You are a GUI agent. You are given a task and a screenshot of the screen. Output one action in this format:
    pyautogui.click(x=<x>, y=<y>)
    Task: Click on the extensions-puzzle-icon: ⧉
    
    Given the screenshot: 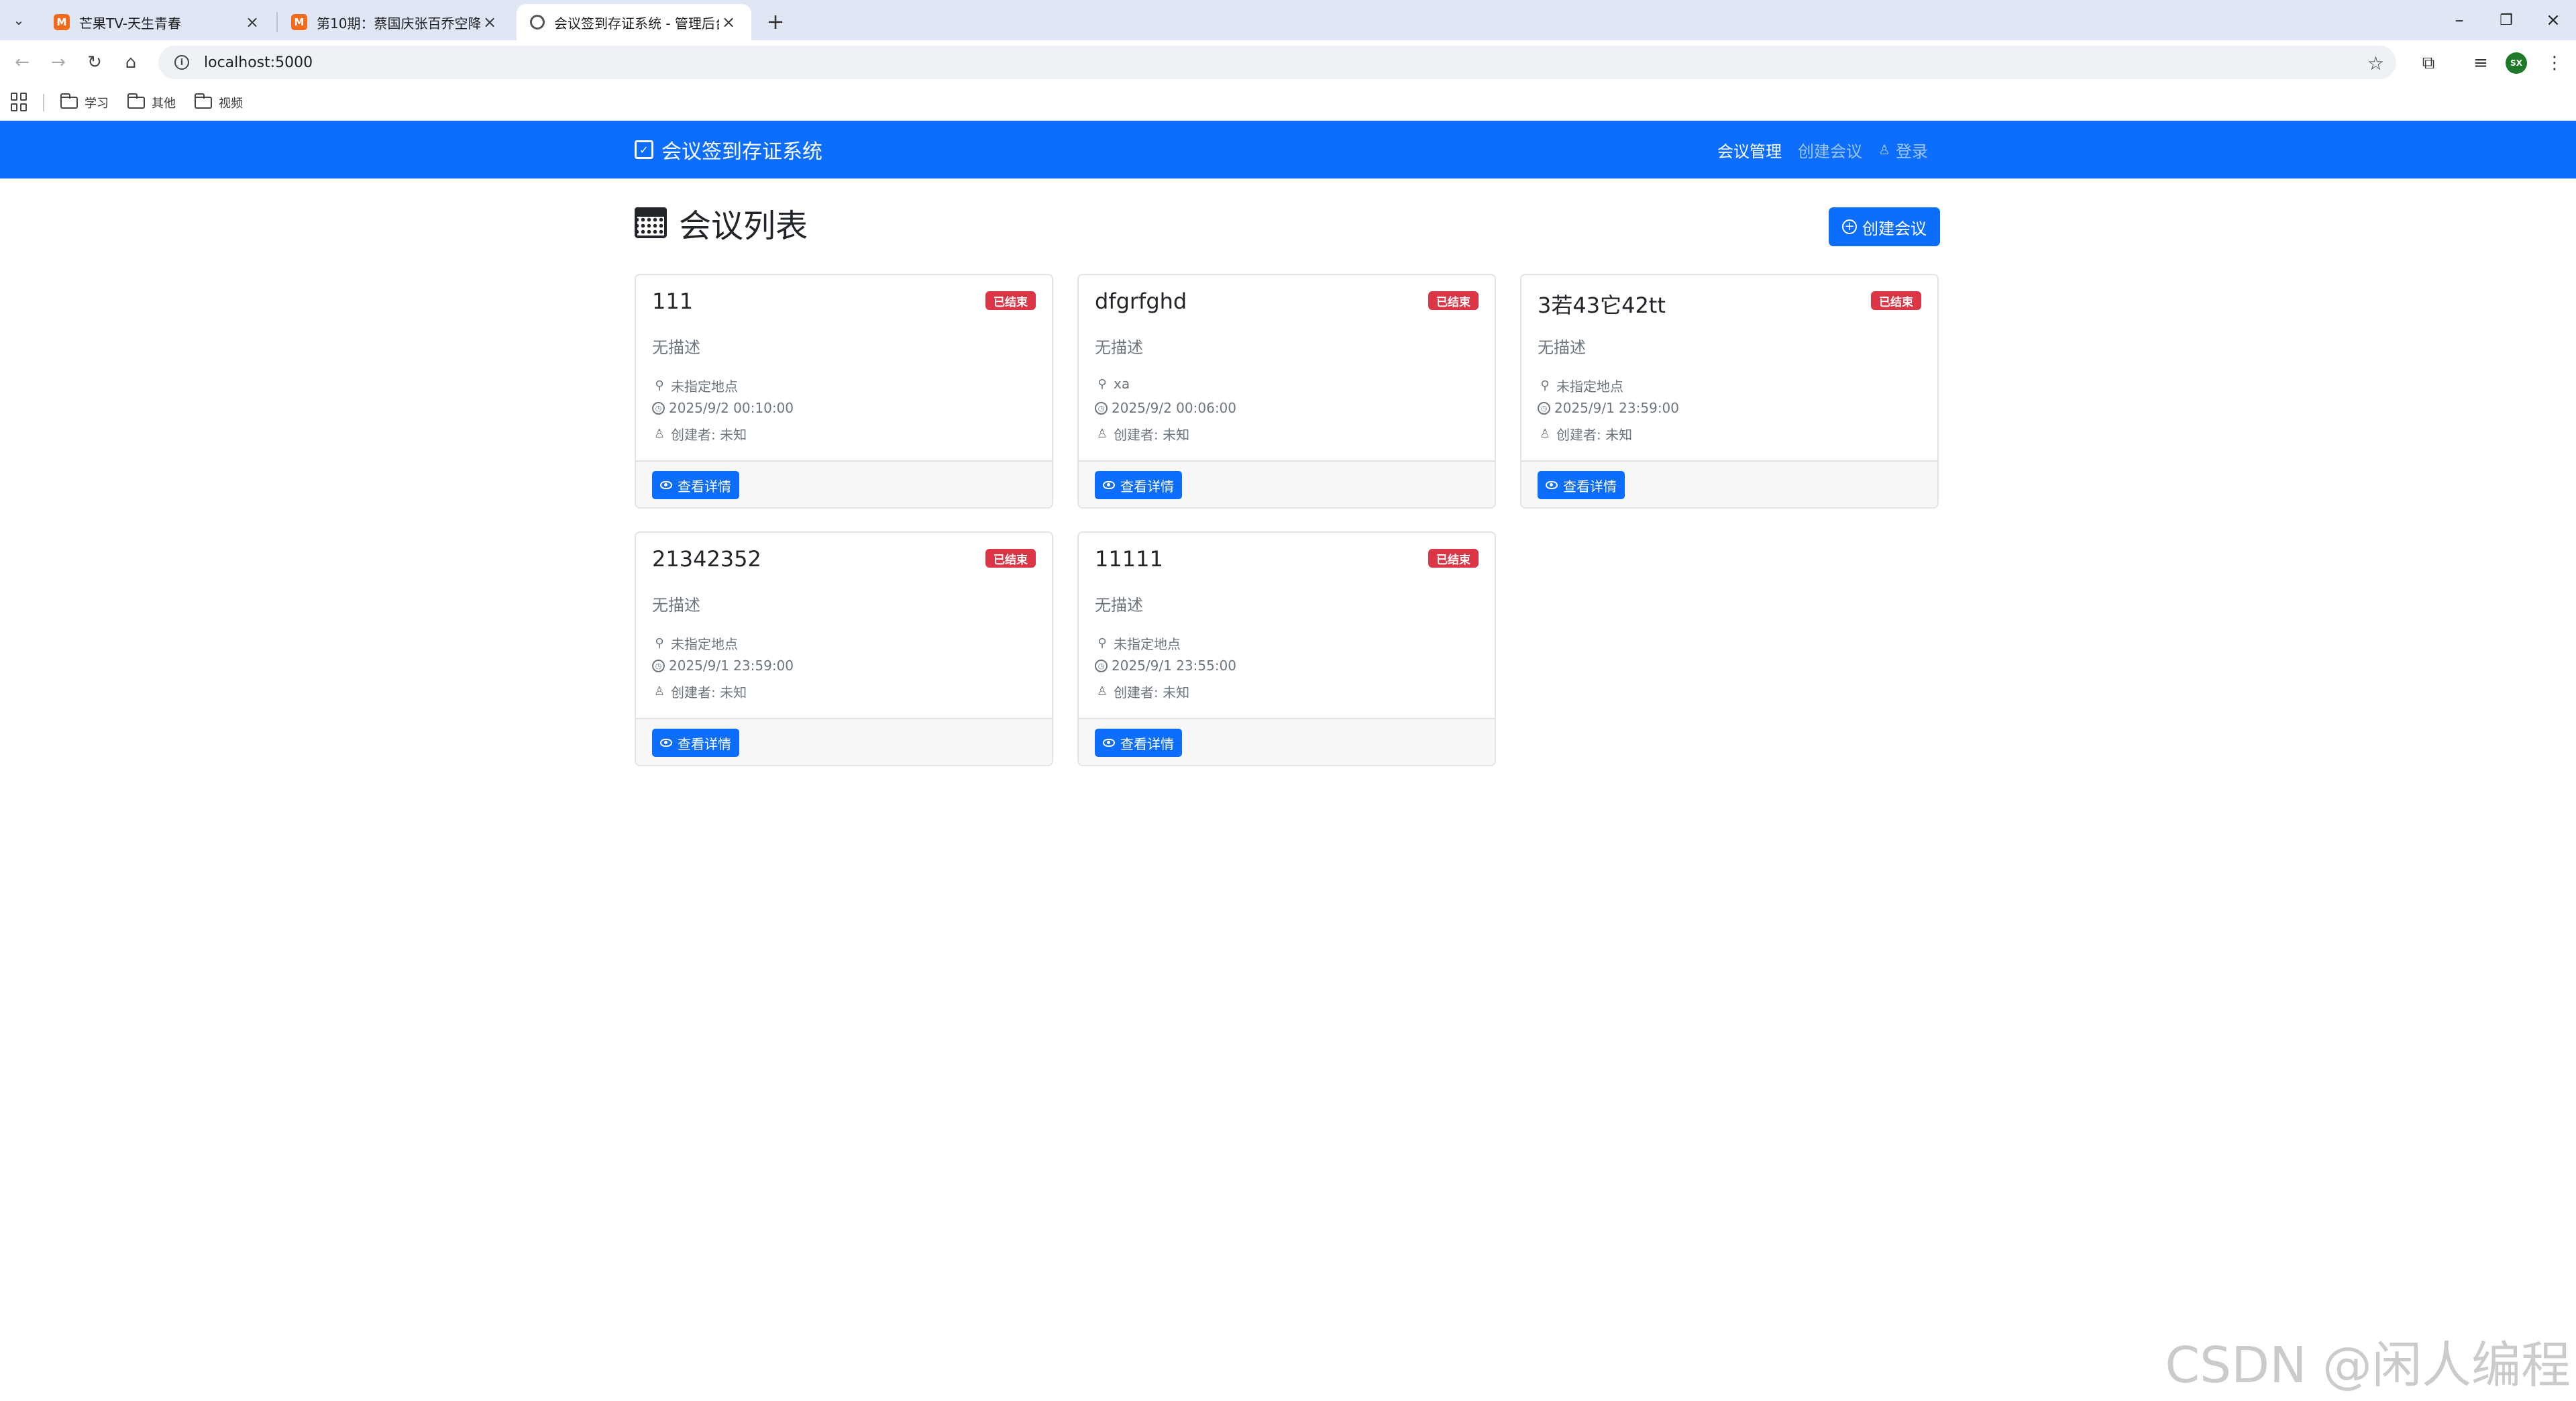 What is the action you would take?
    pyautogui.click(x=2428, y=63)
    